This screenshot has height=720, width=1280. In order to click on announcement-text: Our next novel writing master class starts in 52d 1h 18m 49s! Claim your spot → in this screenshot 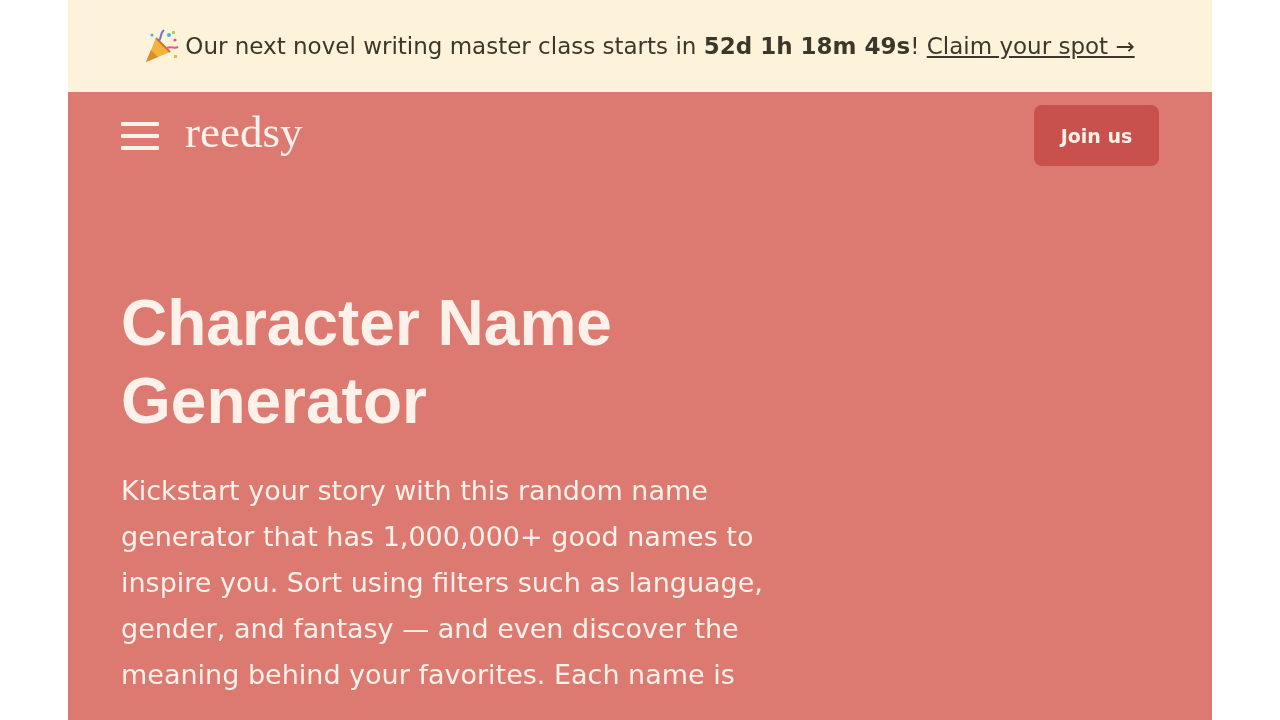, I will do `click(660, 46)`.